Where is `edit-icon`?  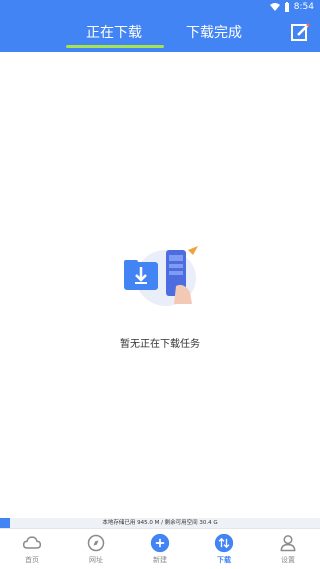
edit-icon is located at coordinates (300, 32).